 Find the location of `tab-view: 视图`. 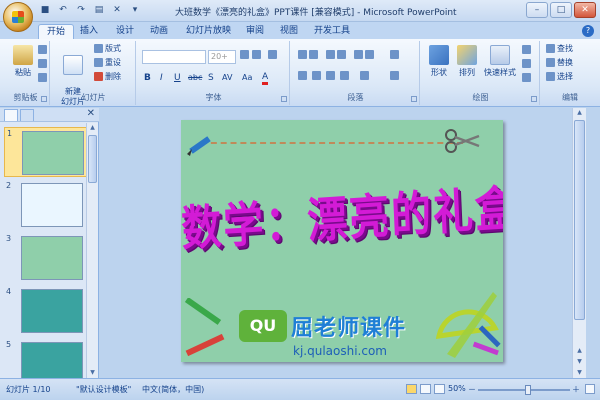

tab-view: 视图 is located at coordinates (289, 31).